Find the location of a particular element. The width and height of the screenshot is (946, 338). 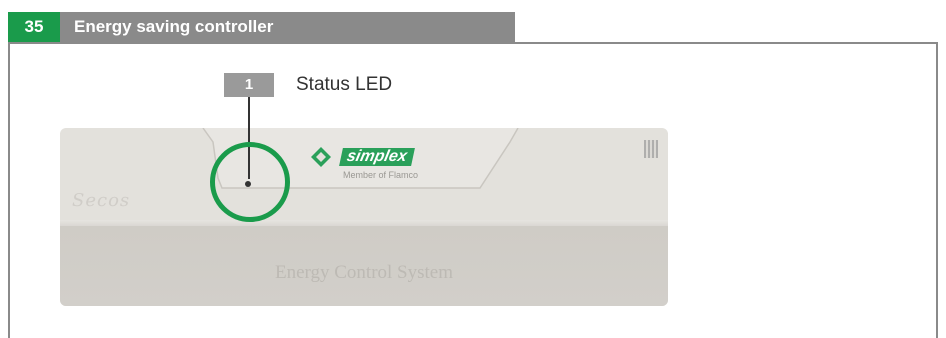

section-number: 35 is located at coordinates (34, 27).